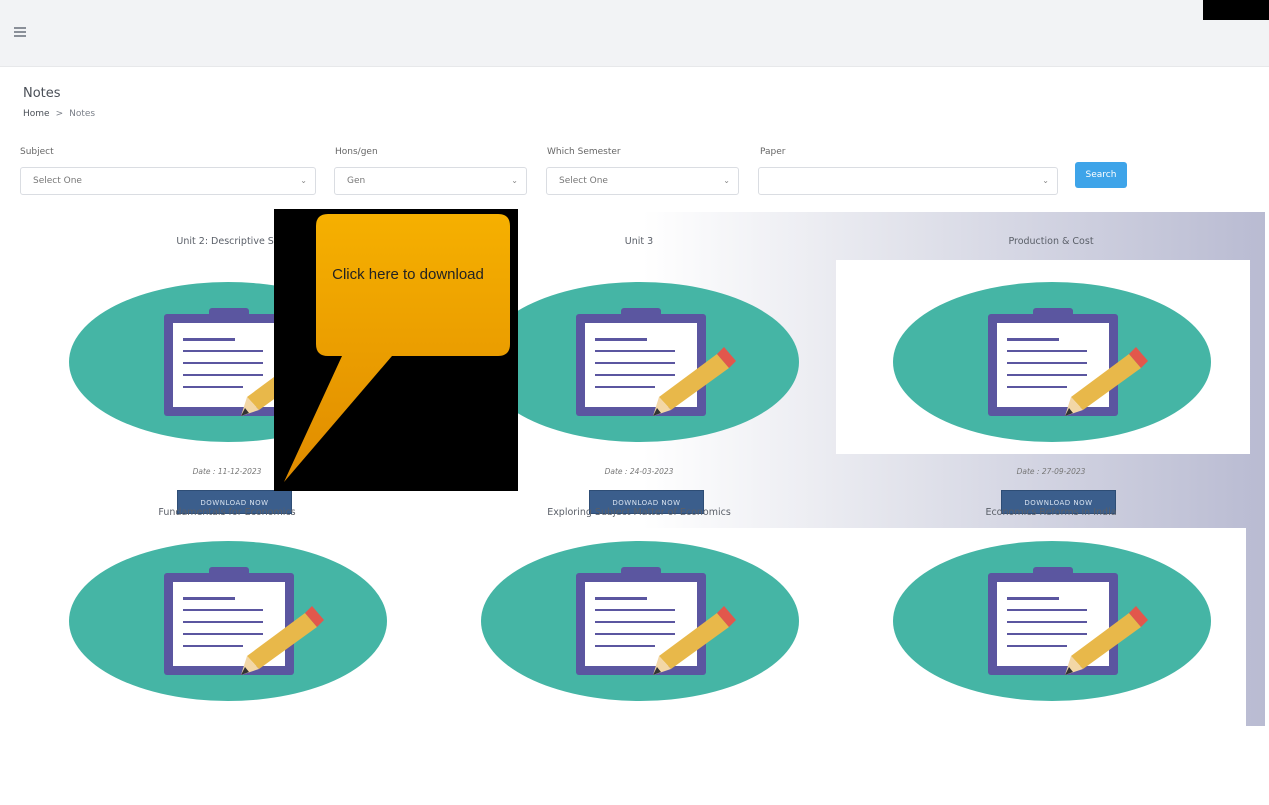  What do you see at coordinates (1051, 241) in the screenshot?
I see `note-title: Production & Cost` at bounding box center [1051, 241].